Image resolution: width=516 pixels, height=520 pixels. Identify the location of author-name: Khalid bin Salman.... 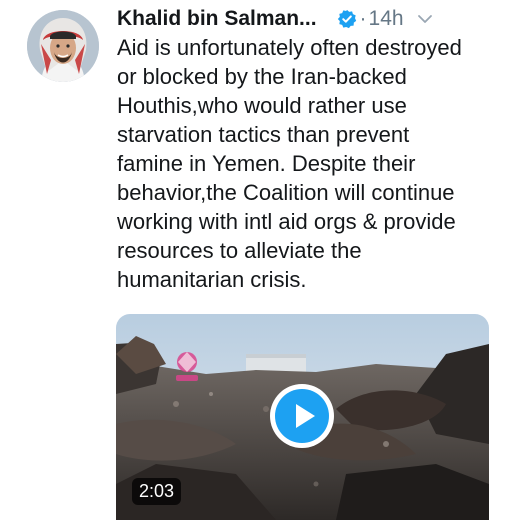
(217, 19).